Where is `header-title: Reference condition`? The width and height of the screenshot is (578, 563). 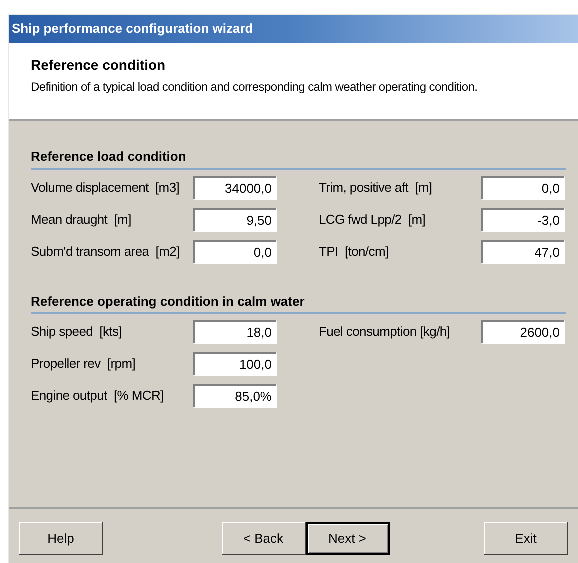
header-title: Reference condition is located at coordinates (99, 65).